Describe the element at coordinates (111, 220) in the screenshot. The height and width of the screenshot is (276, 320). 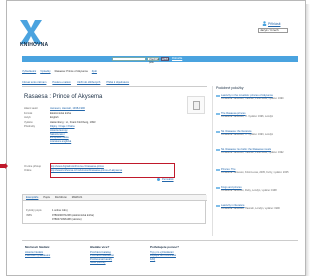
I see `holdings-row: 9780471096198 (vázáno)` at that location.